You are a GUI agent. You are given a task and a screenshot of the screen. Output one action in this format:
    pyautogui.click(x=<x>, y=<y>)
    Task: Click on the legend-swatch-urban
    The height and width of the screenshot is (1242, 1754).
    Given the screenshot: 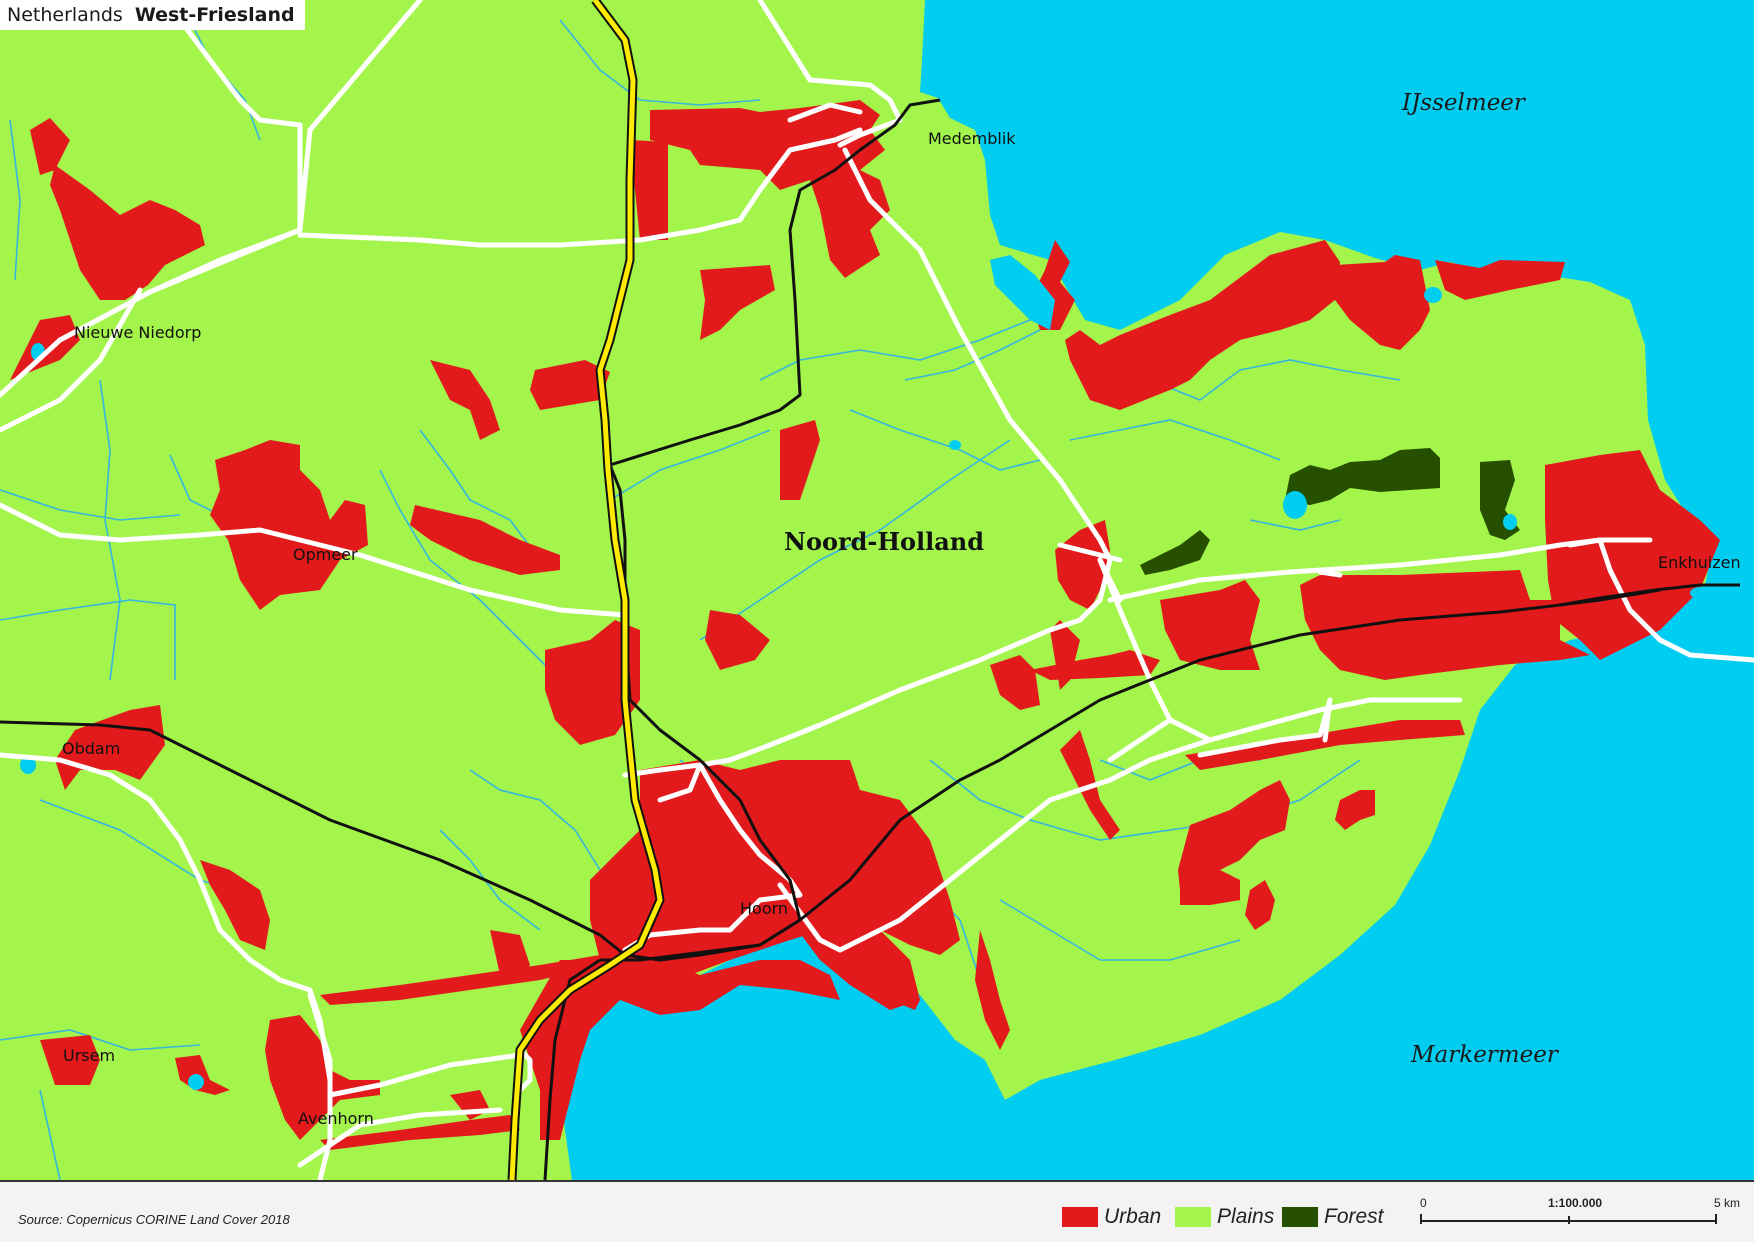 What is the action you would take?
    pyautogui.click(x=1080, y=1217)
    